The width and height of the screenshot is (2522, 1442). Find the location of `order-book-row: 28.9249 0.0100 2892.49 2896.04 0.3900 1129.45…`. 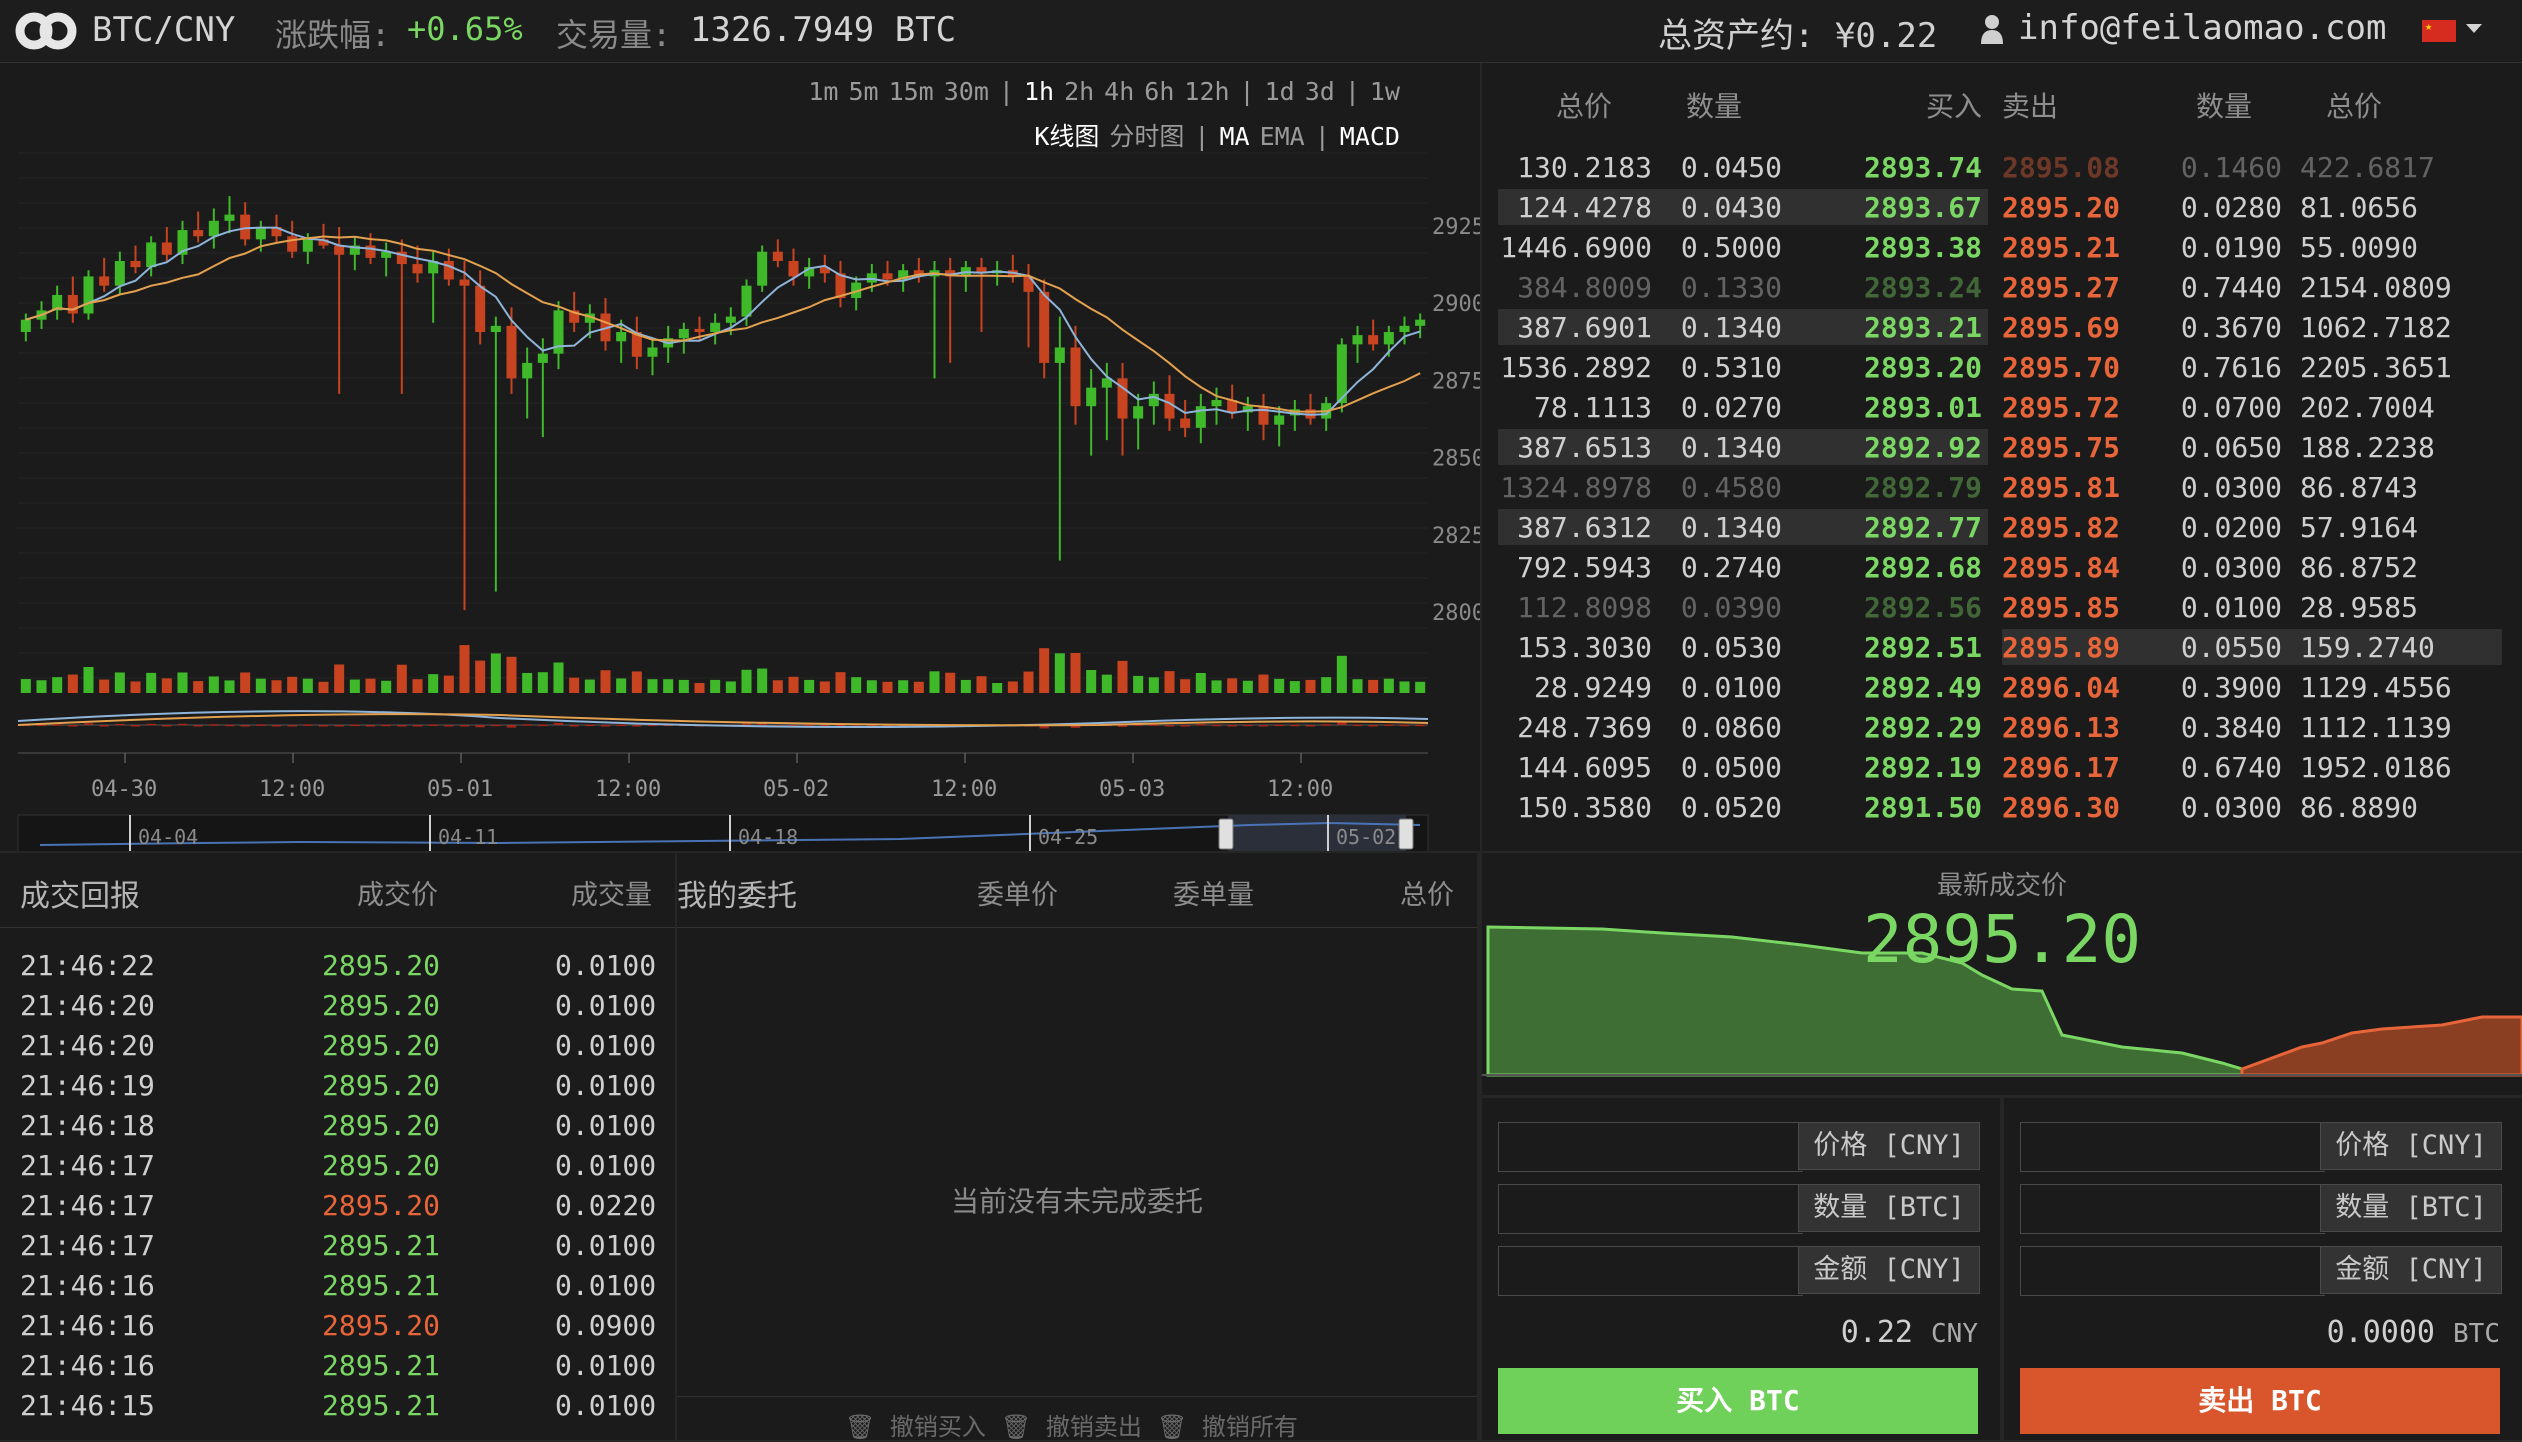

order-book-row: 28.9249 0.0100 2892.49 2896.04 0.3900 1129.45… is located at coordinates (2002, 687).